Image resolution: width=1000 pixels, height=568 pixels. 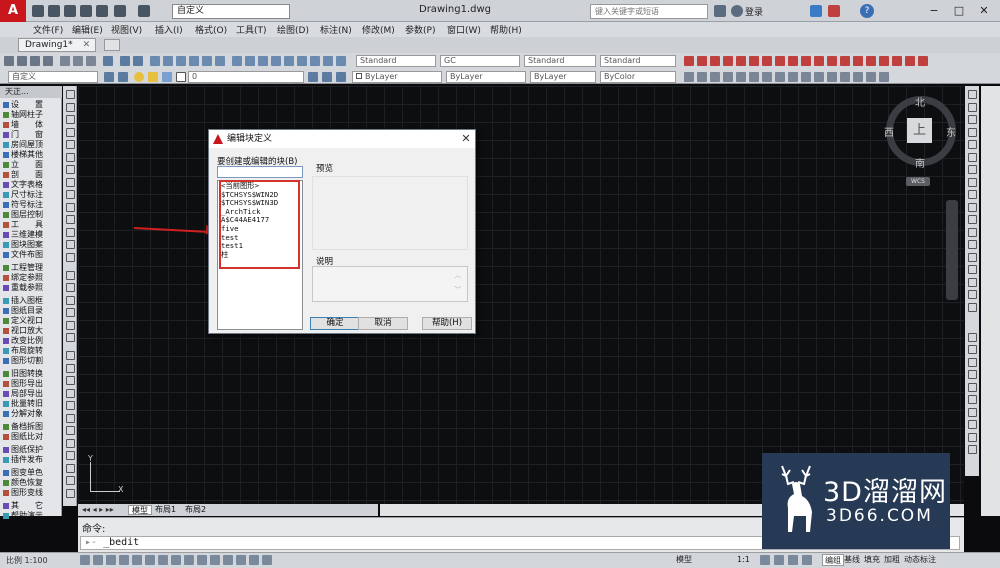 What do you see at coordinates (181, 61) in the screenshot?
I see `tool-palettes-icon` at bounding box center [181, 61].